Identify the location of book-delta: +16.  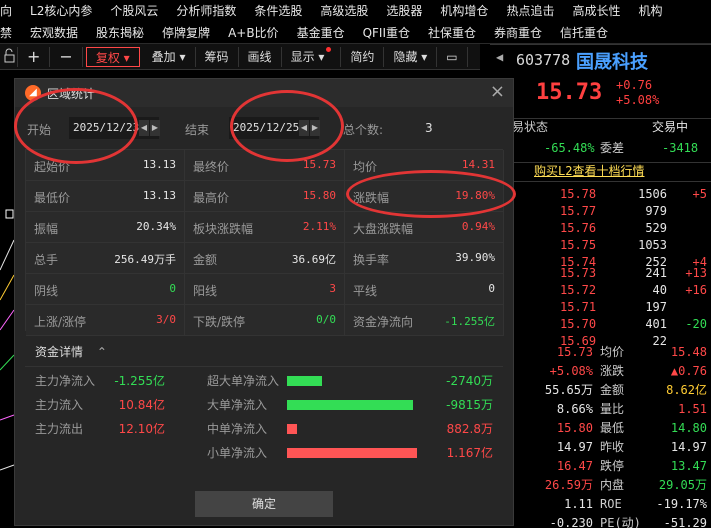
(696, 290).